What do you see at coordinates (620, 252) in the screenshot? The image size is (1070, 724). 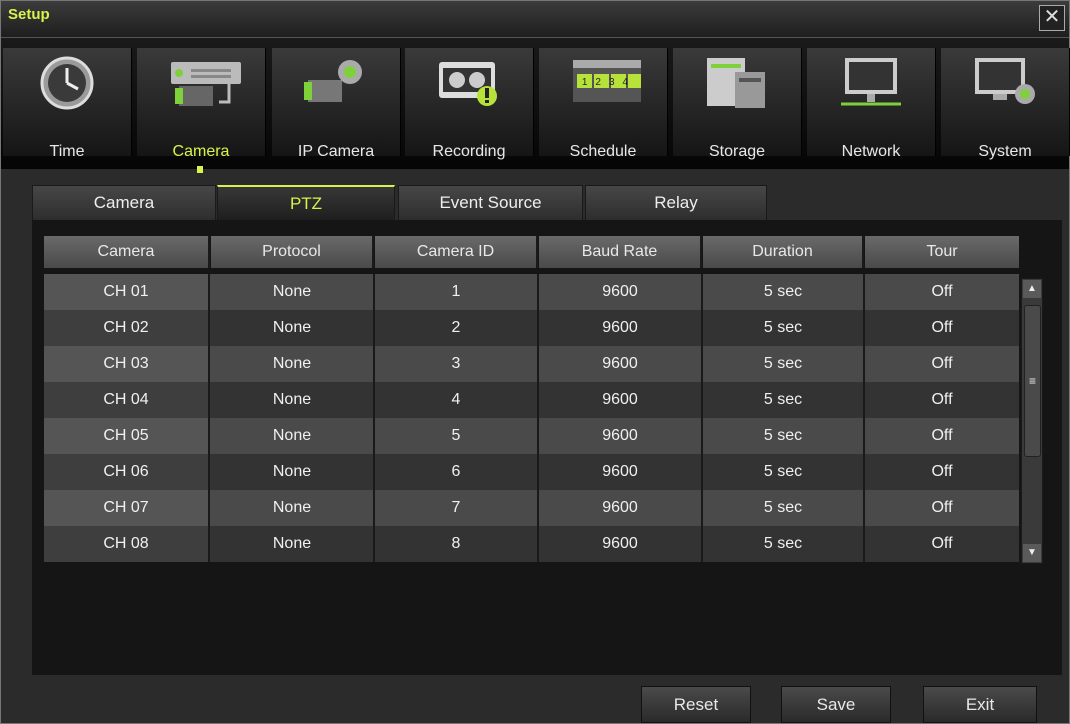 I see `column-header-baud-rate: Baud Rate` at bounding box center [620, 252].